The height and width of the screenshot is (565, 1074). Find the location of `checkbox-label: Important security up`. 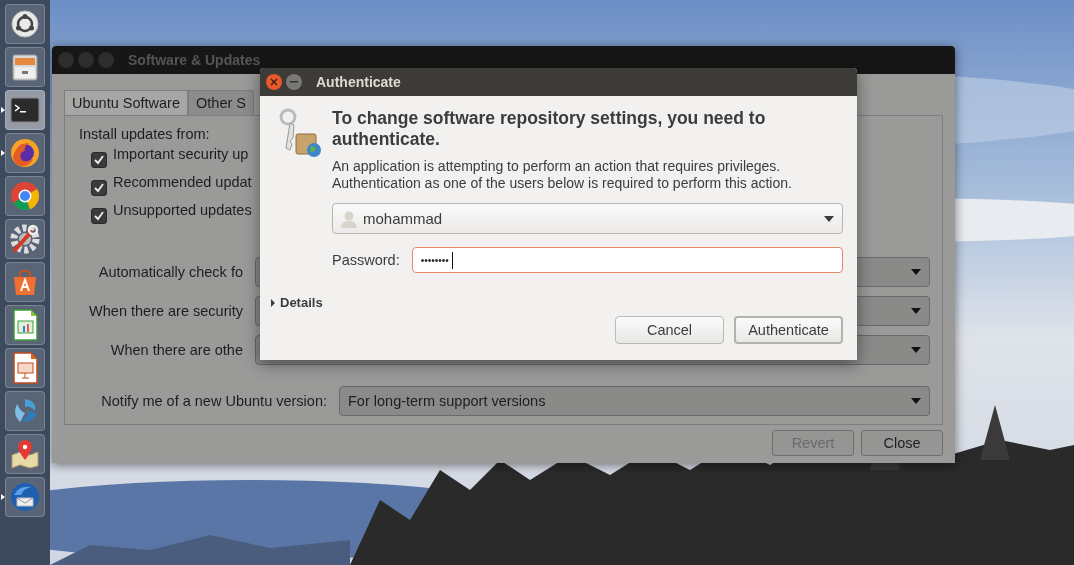

checkbox-label: Important security up is located at coordinates (181, 154).